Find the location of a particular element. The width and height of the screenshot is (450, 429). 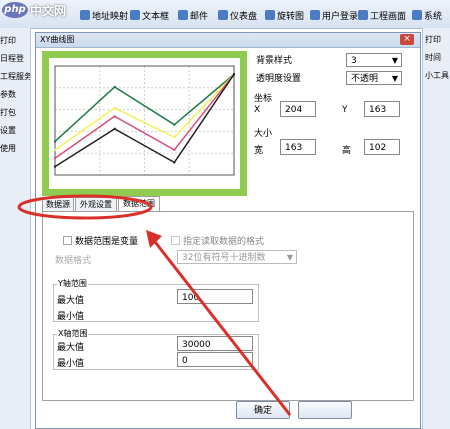

annotation-arrow-line is located at coordinates (221, 326).